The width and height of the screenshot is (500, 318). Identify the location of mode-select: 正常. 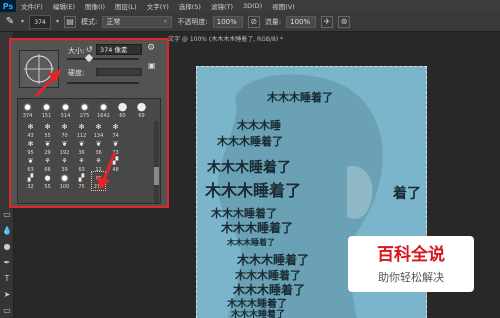
(137, 21).